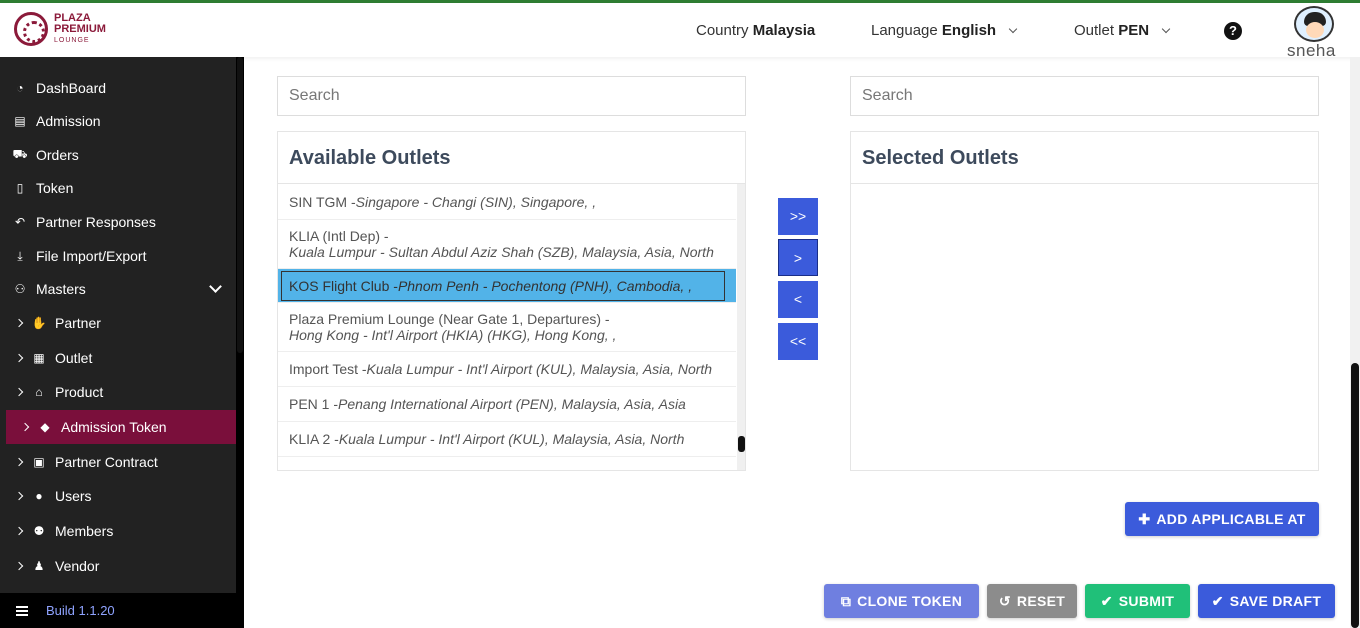 The image size is (1360, 628). Describe the element at coordinates (1144, 518) in the screenshot. I see `plus-icon: ✚` at that location.